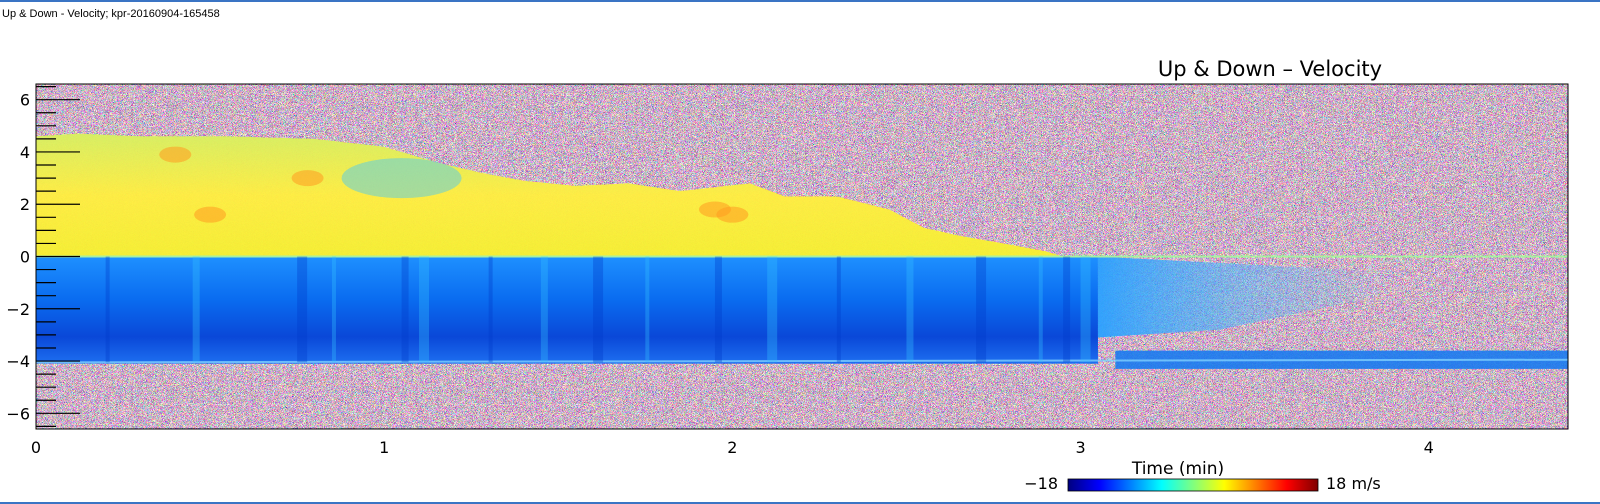 The image size is (1600, 504). I want to click on x-tick-label: 3, so click(1080, 447).